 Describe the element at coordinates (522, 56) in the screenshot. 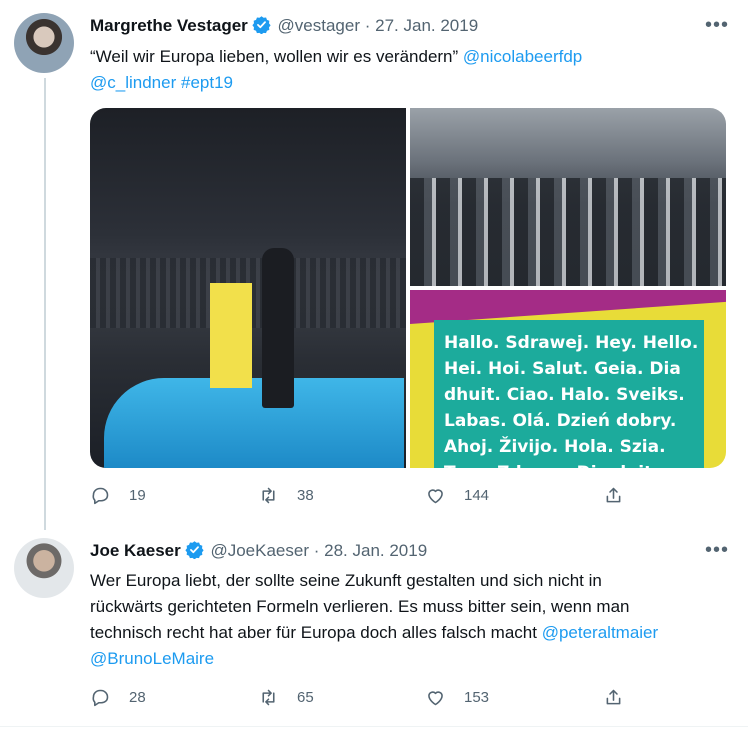

I see `mention-nicolabeerfdp: @nicolabeerfdp` at that location.